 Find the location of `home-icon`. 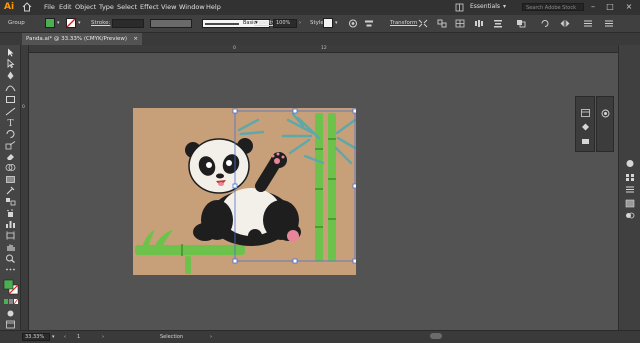

home-icon is located at coordinates (27, 7).